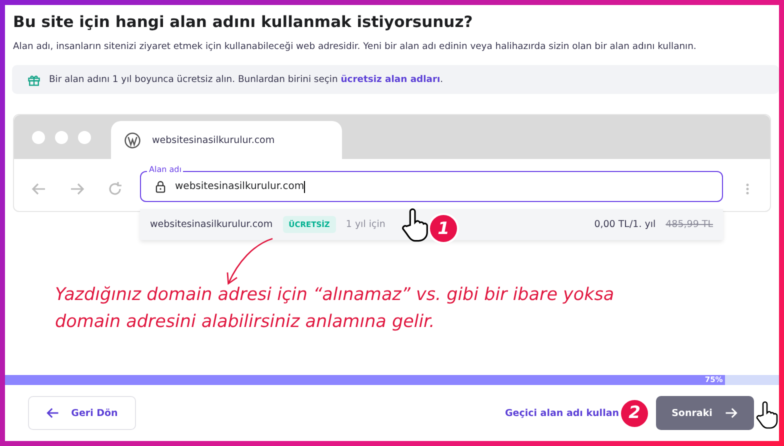  I want to click on step-badge: 2, so click(634, 413).